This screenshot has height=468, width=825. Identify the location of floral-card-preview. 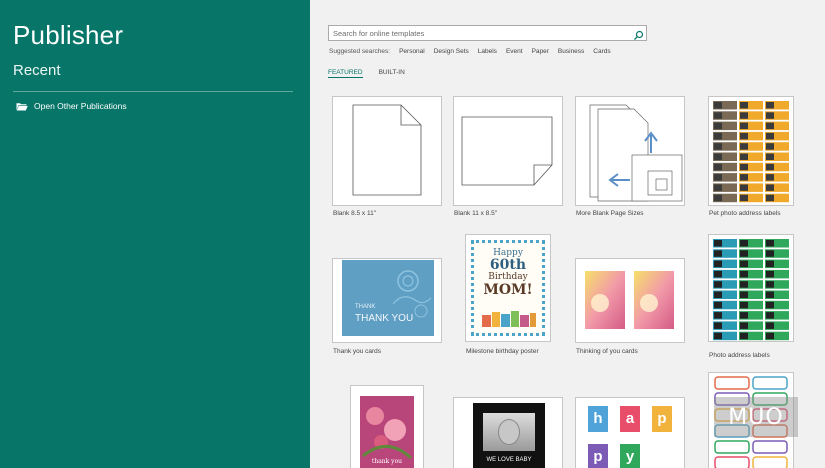
(387, 432).